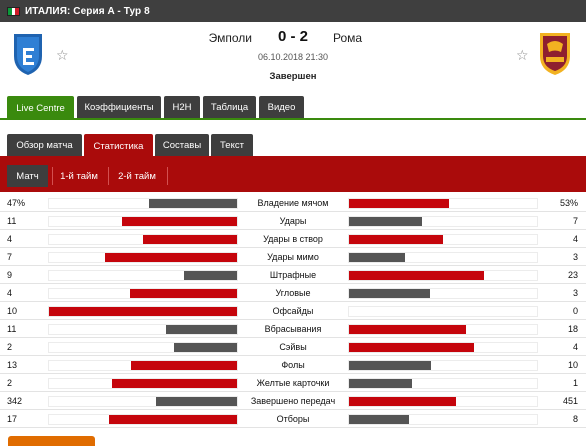  Describe the element at coordinates (137, 176) in the screenshot. I see `tab-period-second-half: 2-й тайм` at that location.